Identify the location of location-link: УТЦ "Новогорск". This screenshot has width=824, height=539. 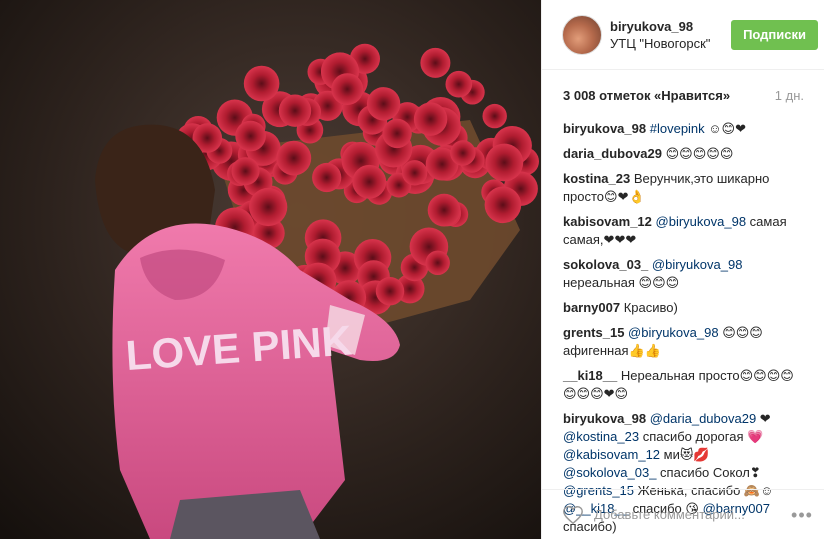
(666, 43).